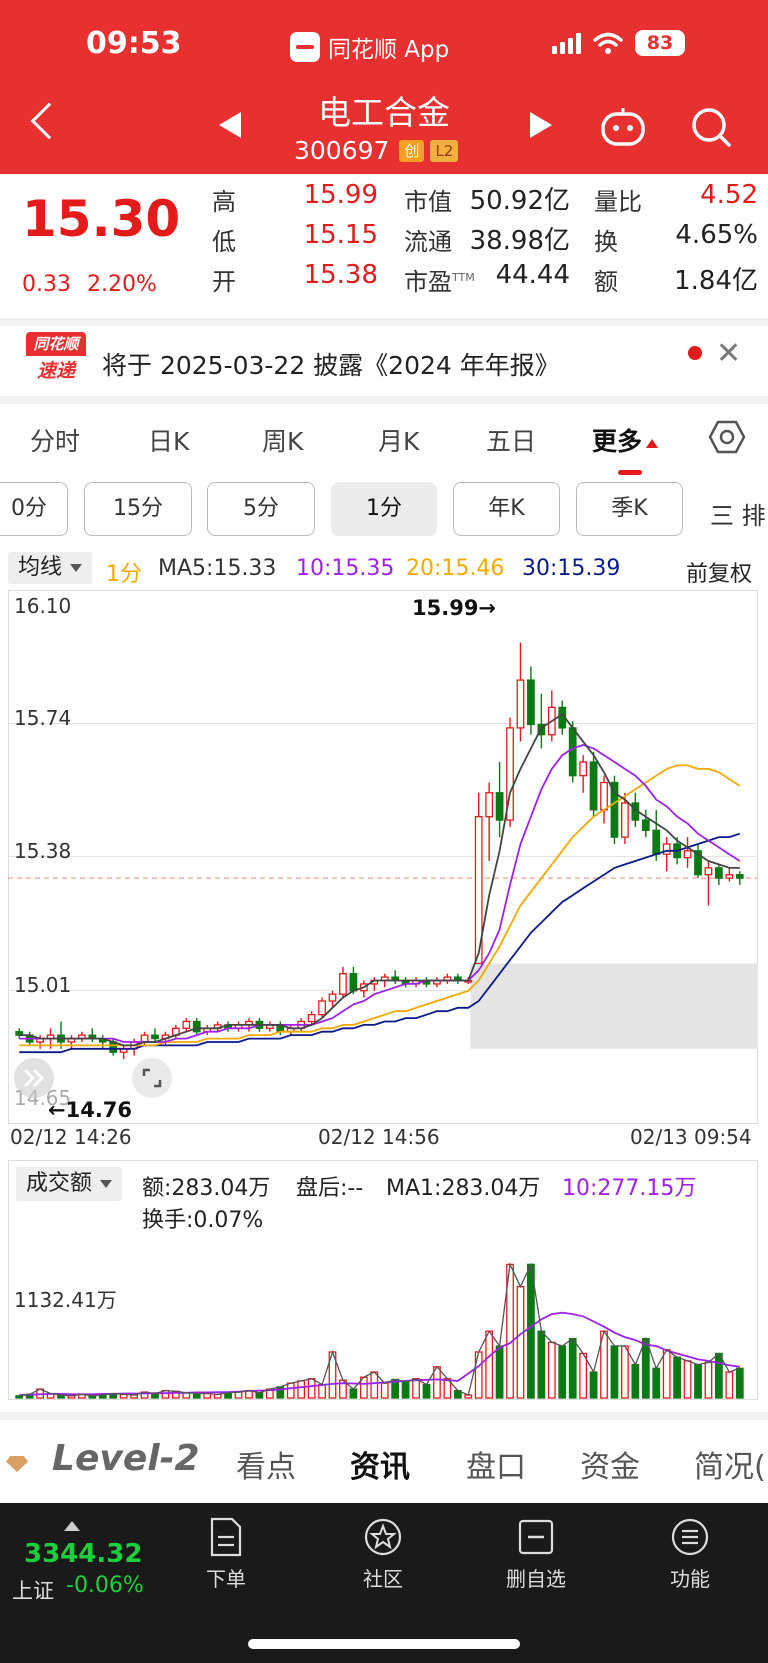 Image resolution: width=768 pixels, height=1663 pixels. I want to click on home-indicator, so click(384, 1644).